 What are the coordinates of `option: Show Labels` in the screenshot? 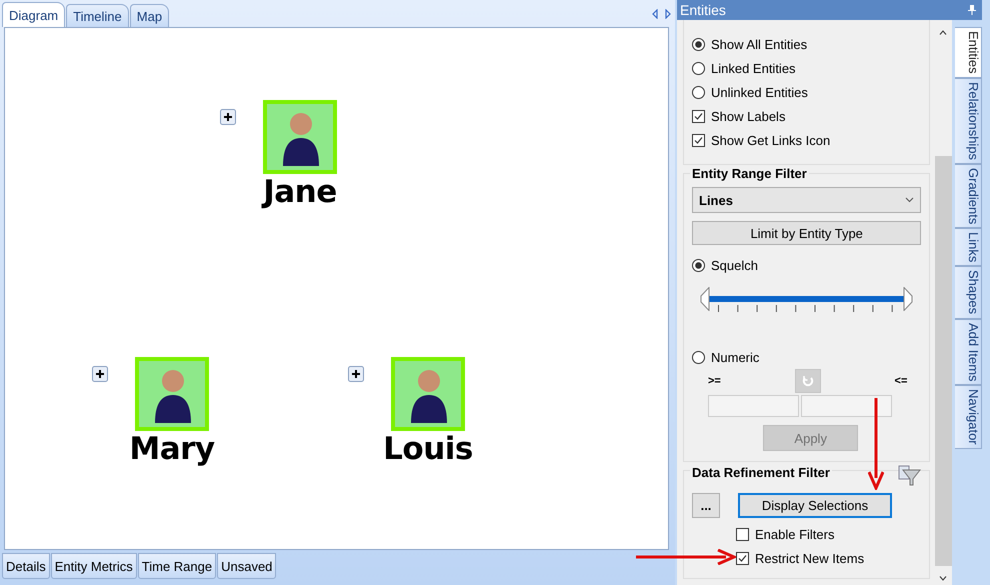 It's located at (811, 116).